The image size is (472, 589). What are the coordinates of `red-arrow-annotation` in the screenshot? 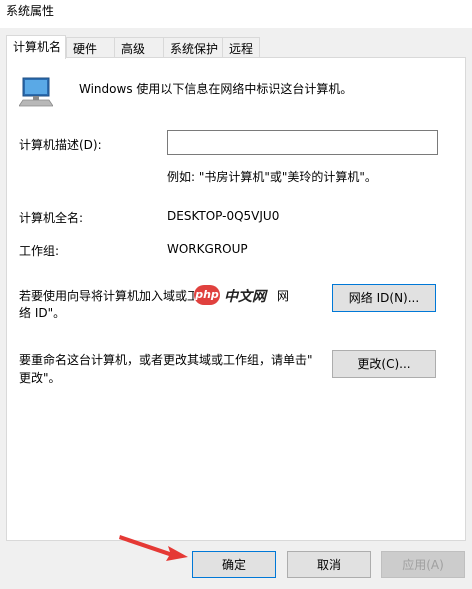 It's located at (153, 548).